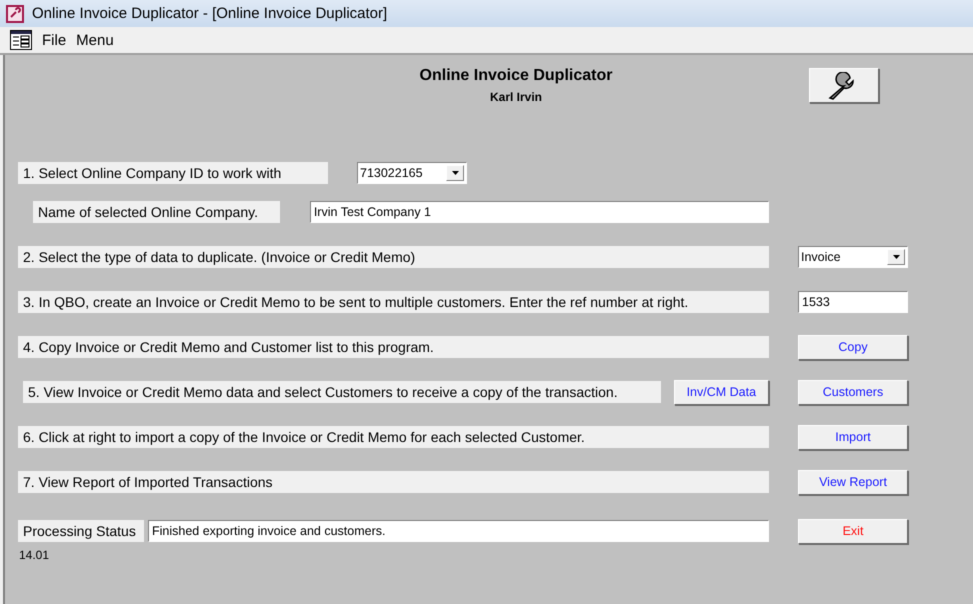 The height and width of the screenshot is (604, 973). What do you see at coordinates (81, 531) in the screenshot?
I see `status-label: Processing Status` at bounding box center [81, 531].